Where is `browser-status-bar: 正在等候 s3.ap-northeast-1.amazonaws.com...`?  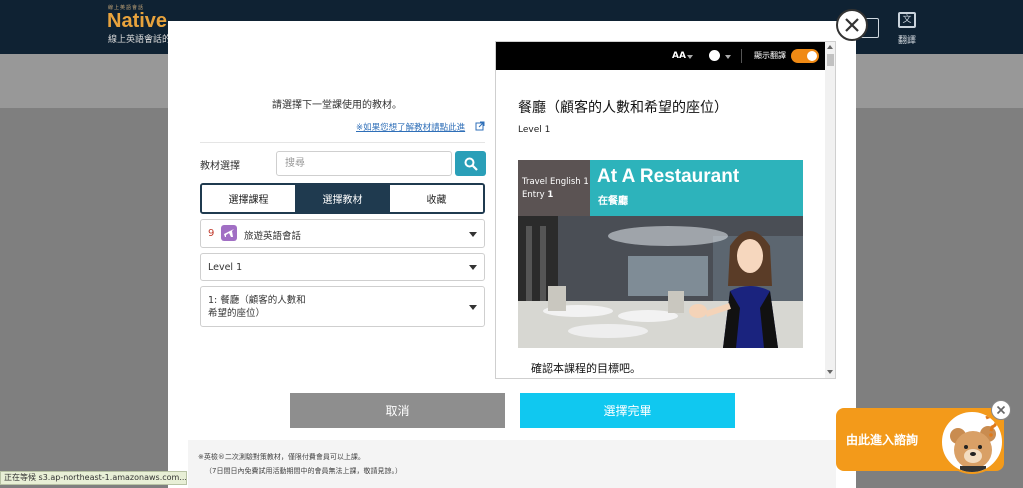 browser-status-bar: 正在等候 s3.ap-northeast-1.amazonaws.com... is located at coordinates (93, 478).